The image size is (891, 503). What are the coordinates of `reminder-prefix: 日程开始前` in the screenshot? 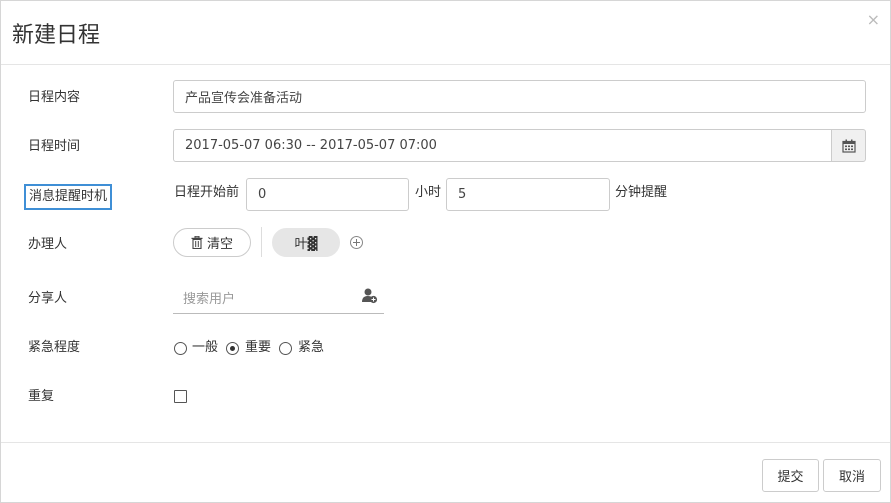 It's located at (207, 192).